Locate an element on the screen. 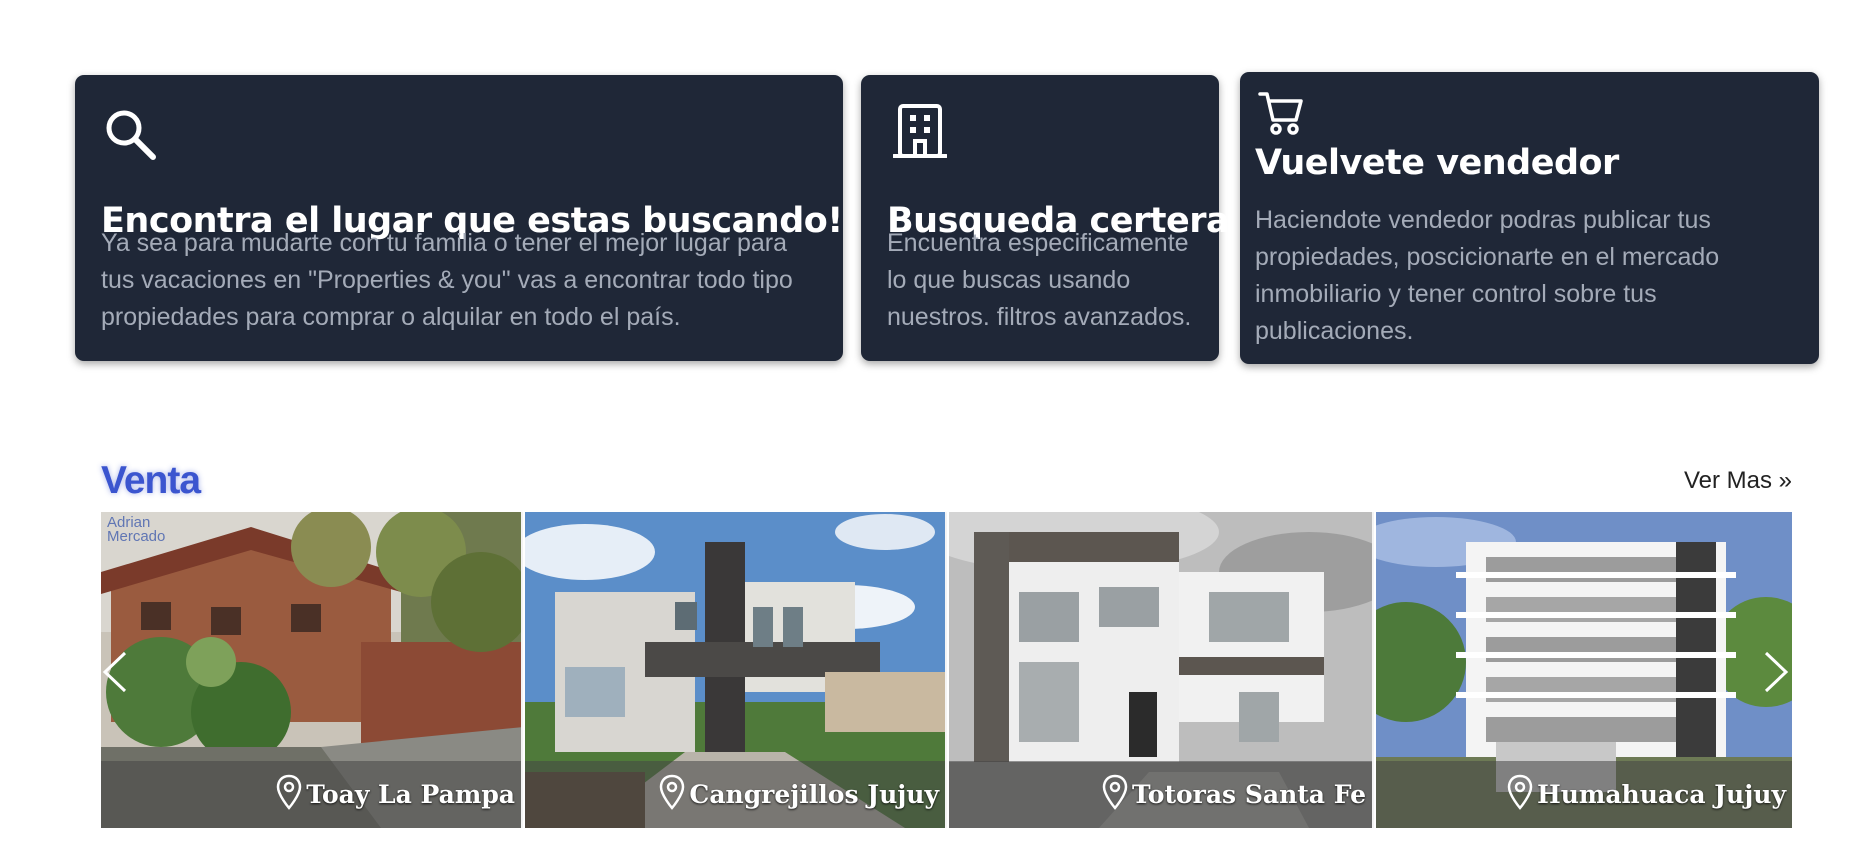 The image size is (1864, 845). listing-location: Totoras Santa Fe is located at coordinates (1249, 794).